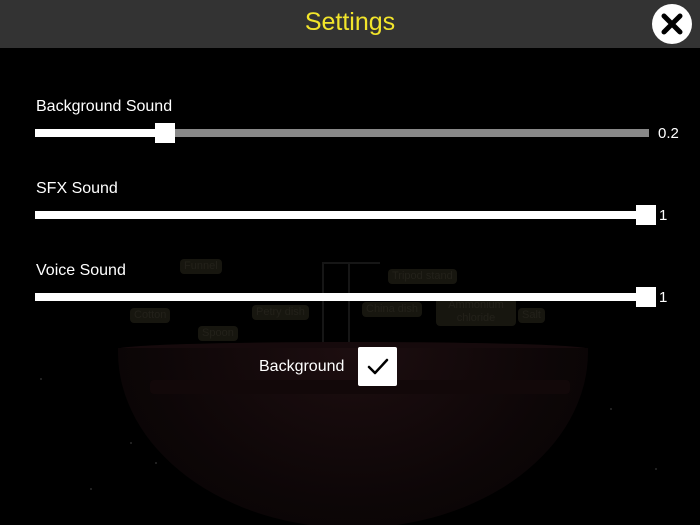 The image size is (700, 525). I want to click on close-icon, so click(672, 24).